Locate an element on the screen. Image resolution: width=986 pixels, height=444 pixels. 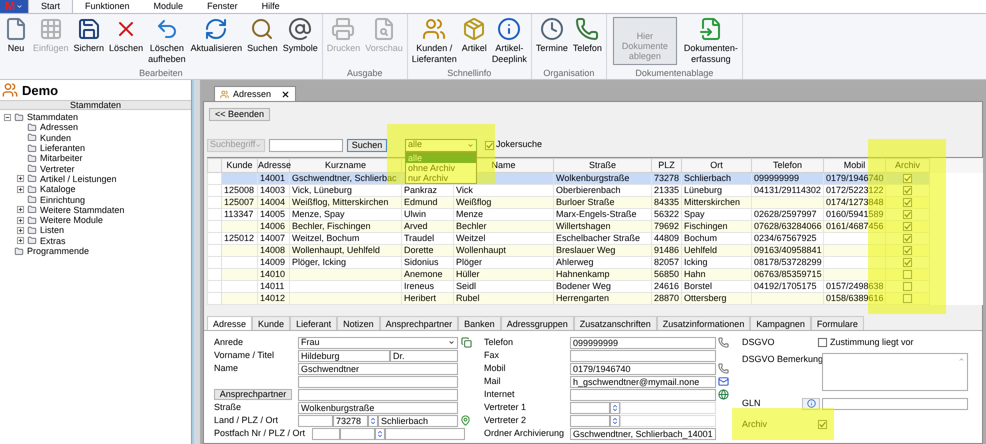
table-row: 113347 14005 Menze, Spay Ulwin Menze Marx-Engels-Straße 56322 Spay 02628/2597997 0160/5941589 is located at coordinates (595, 214).